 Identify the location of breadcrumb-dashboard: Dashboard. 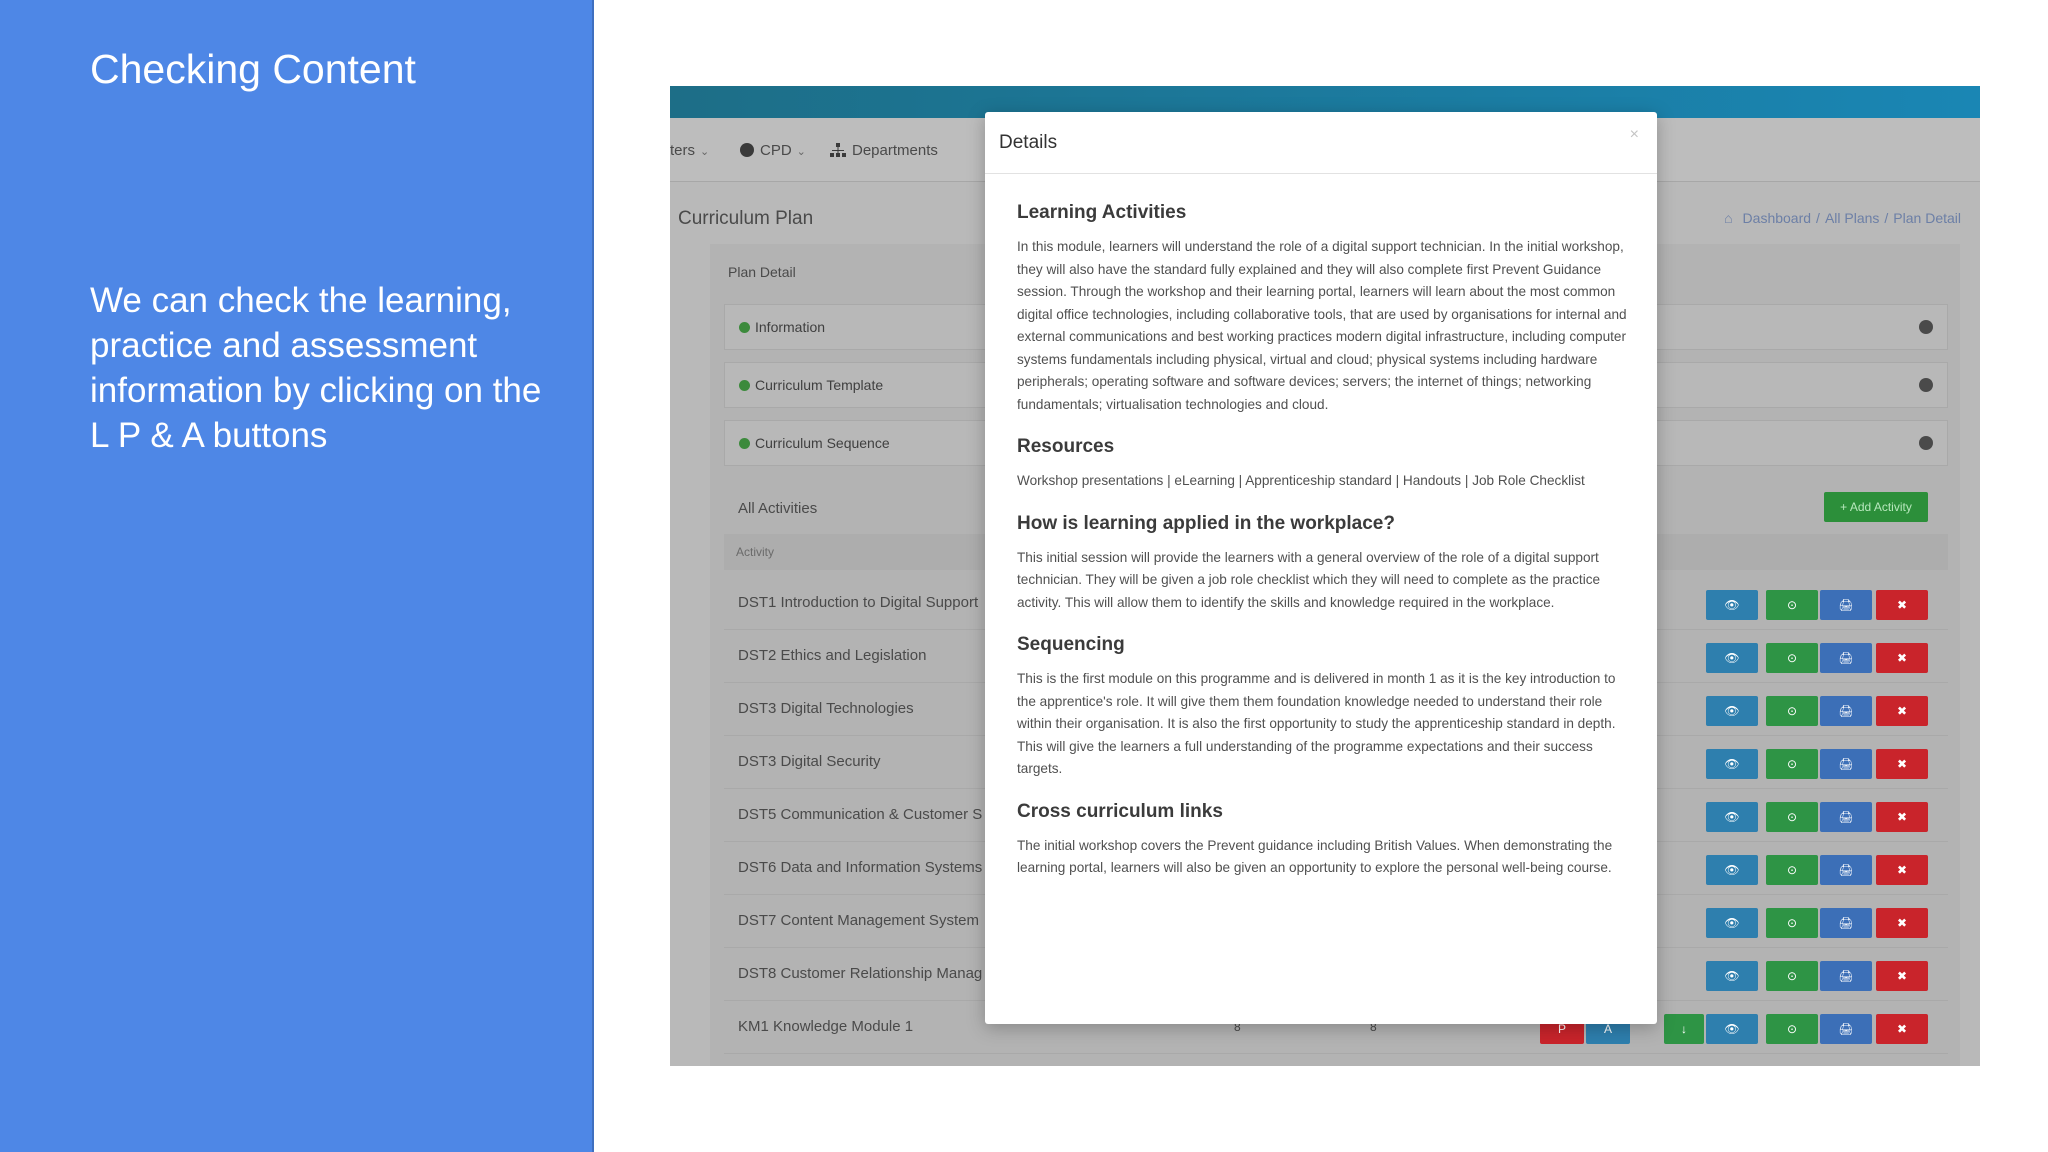
(1777, 218).